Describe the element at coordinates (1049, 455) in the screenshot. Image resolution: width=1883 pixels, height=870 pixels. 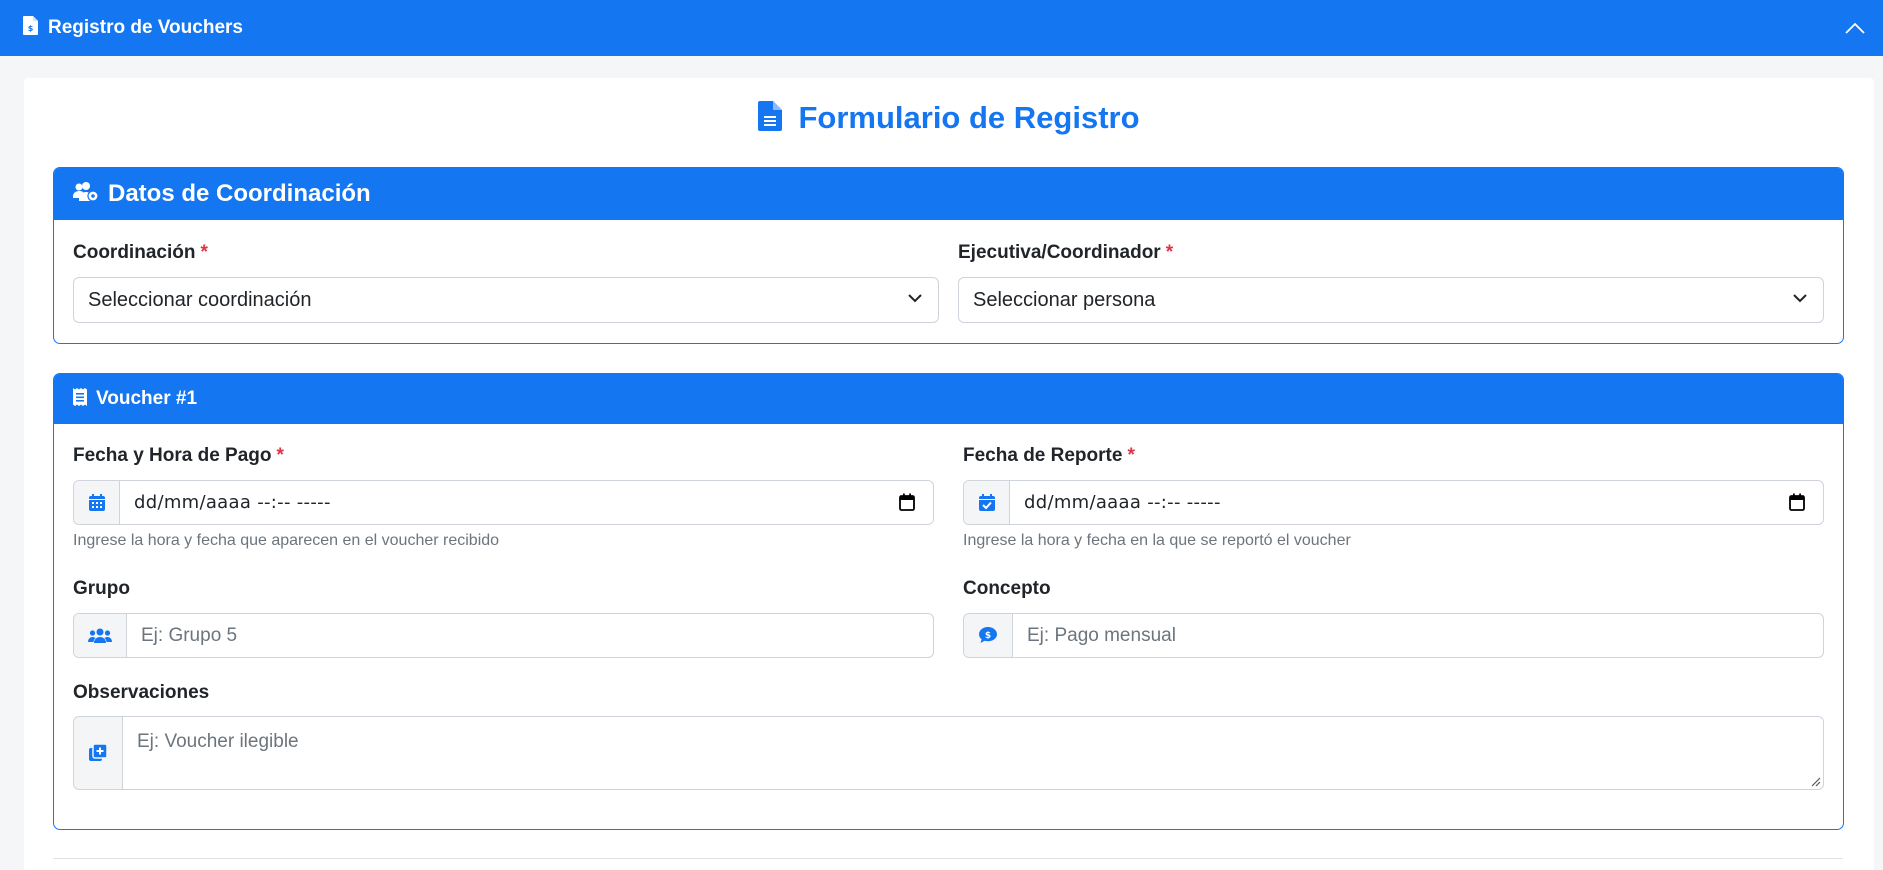
I see `fecha-reporte-label: Fecha de Reporte *` at that location.